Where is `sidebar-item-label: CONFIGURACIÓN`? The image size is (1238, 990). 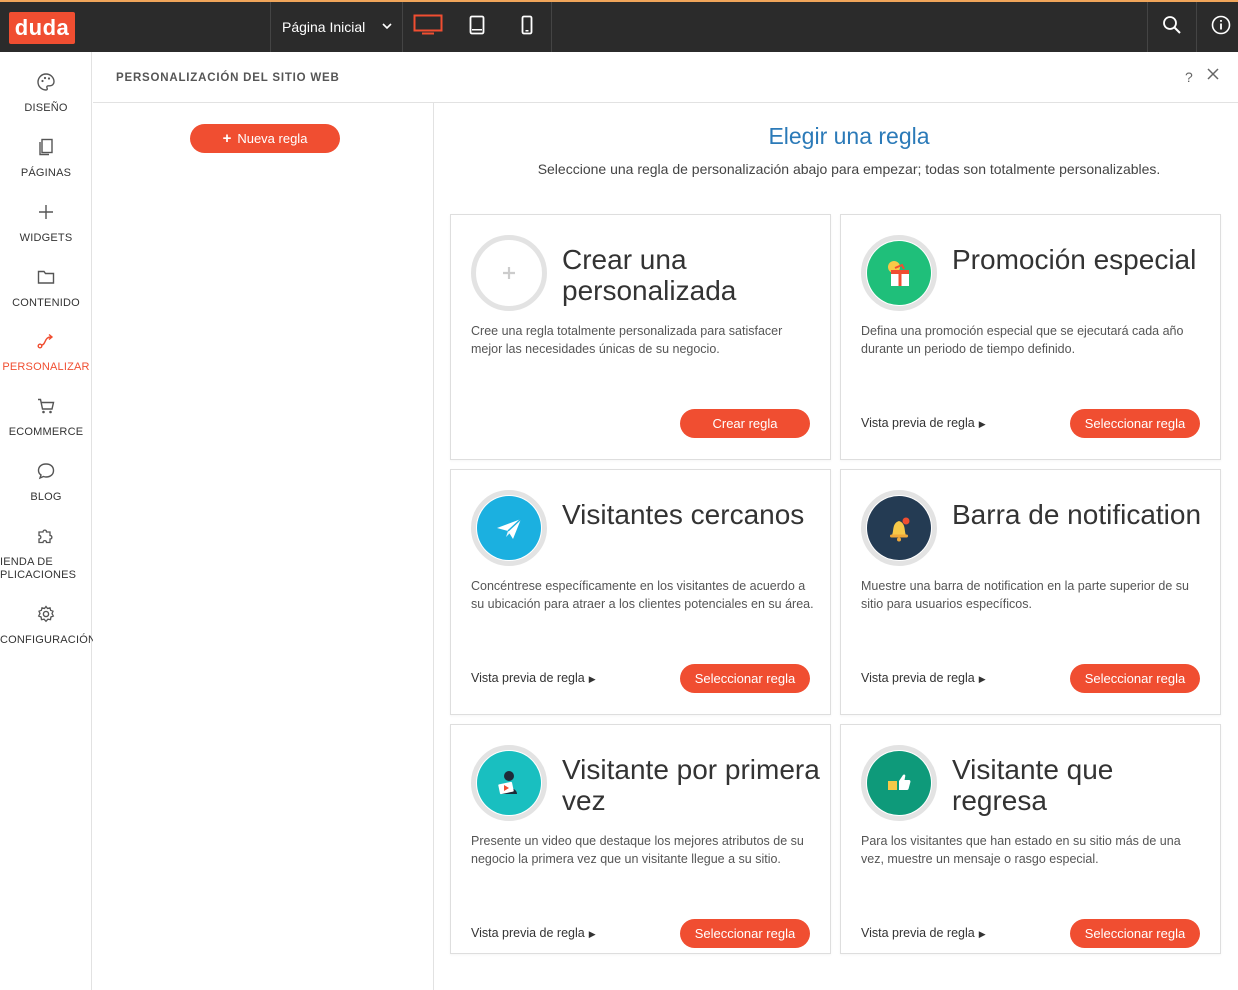
sidebar-item-label: CONFIGURACIÓN is located at coordinates (48, 640).